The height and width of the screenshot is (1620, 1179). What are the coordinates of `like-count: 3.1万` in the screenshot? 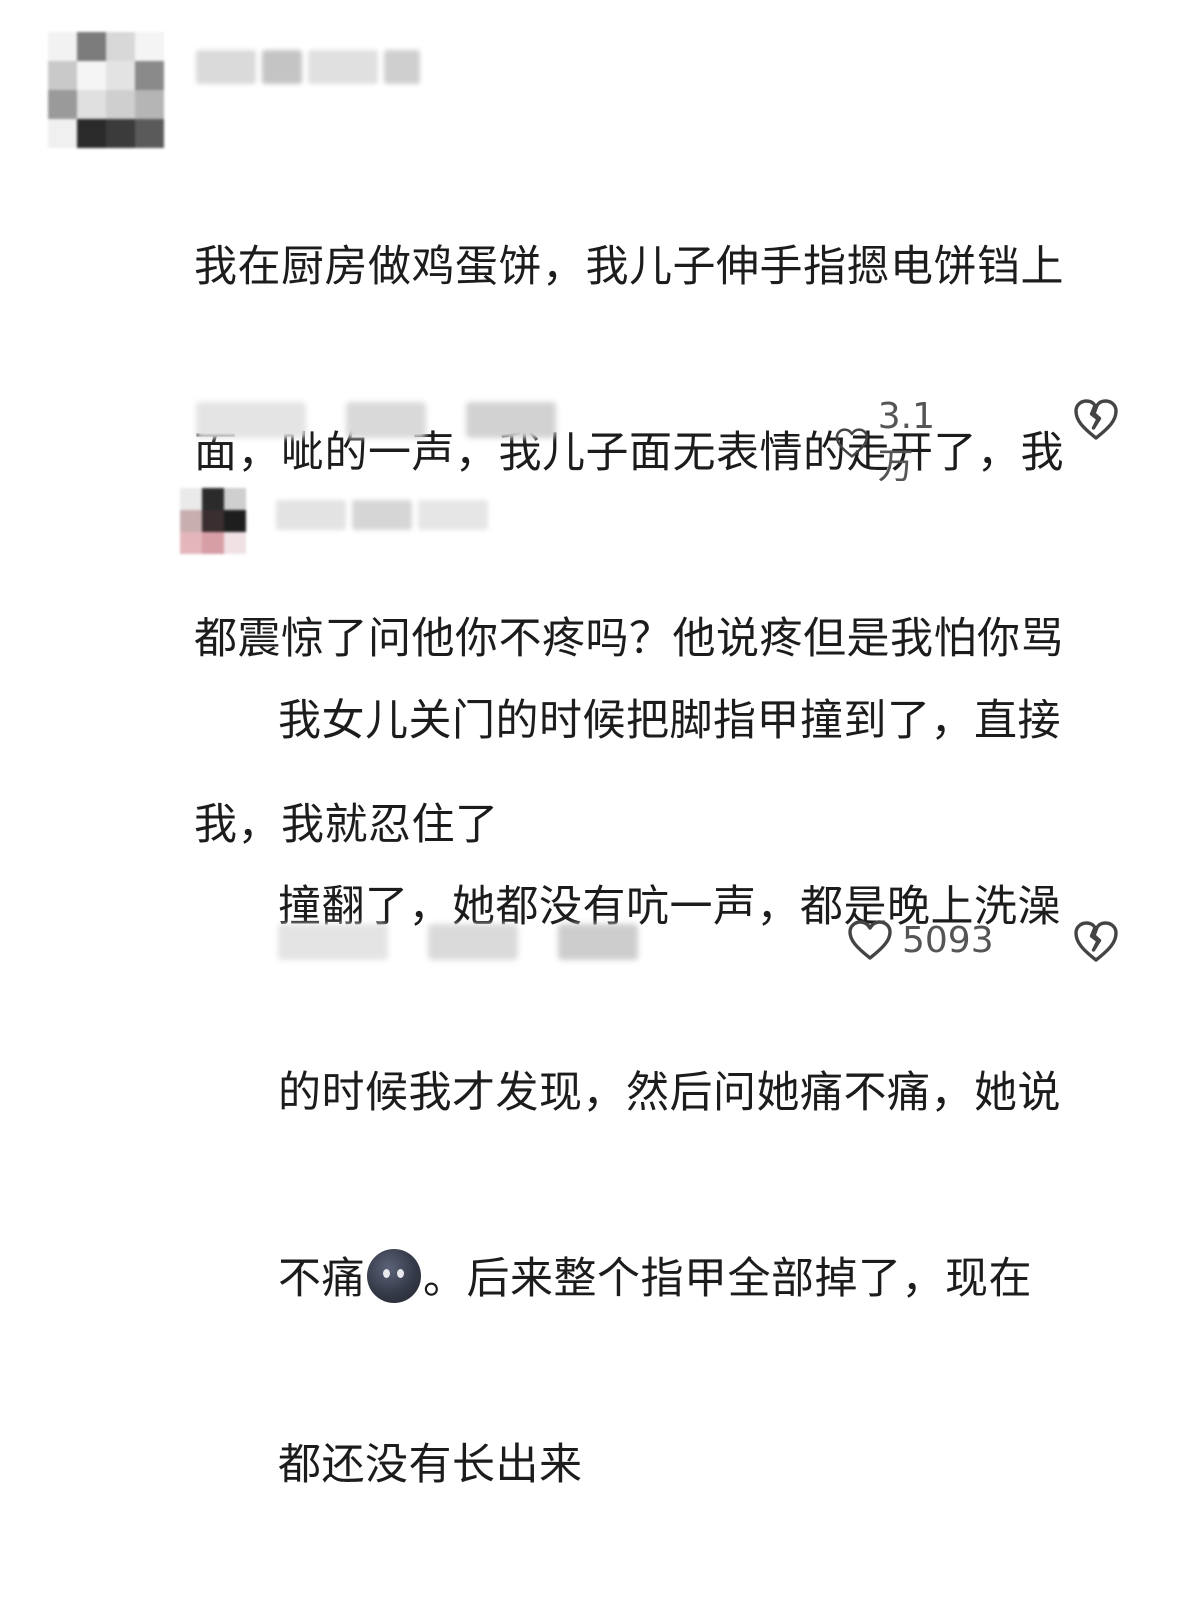 It's located at (906, 441).